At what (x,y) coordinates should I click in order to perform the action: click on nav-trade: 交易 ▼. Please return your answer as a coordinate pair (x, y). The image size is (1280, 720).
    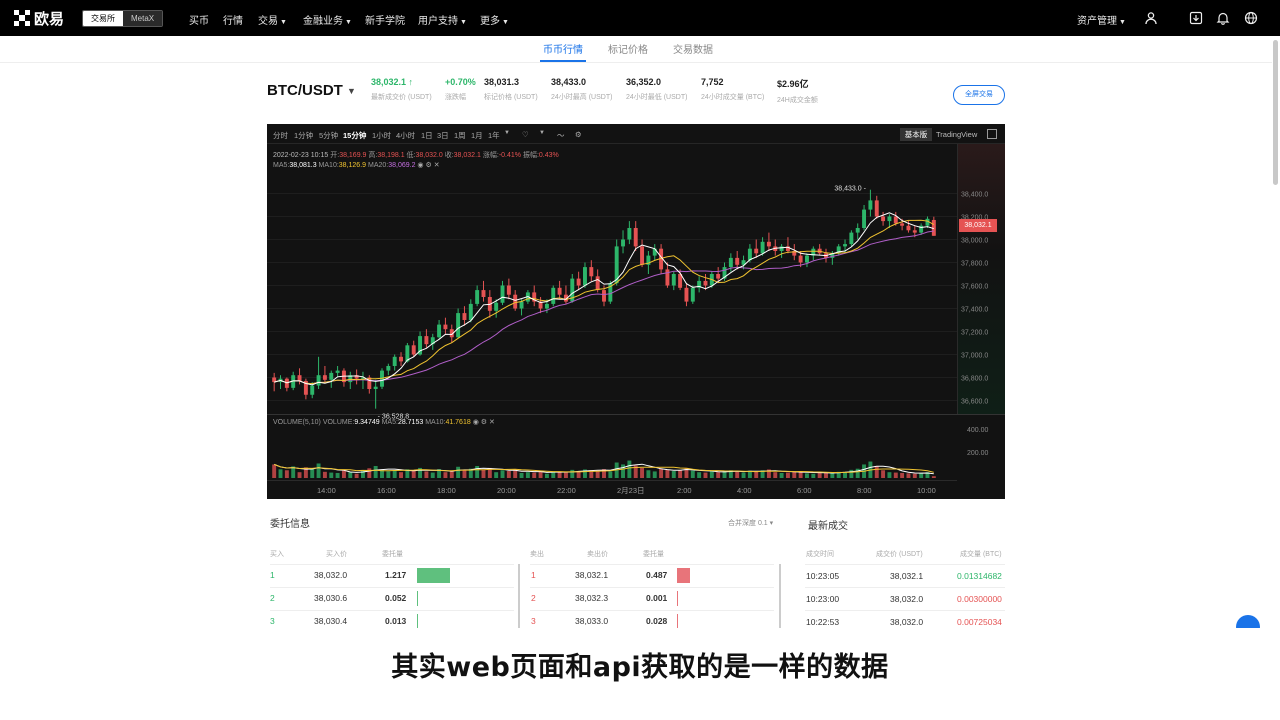
    Looking at the image, I should click on (272, 19).